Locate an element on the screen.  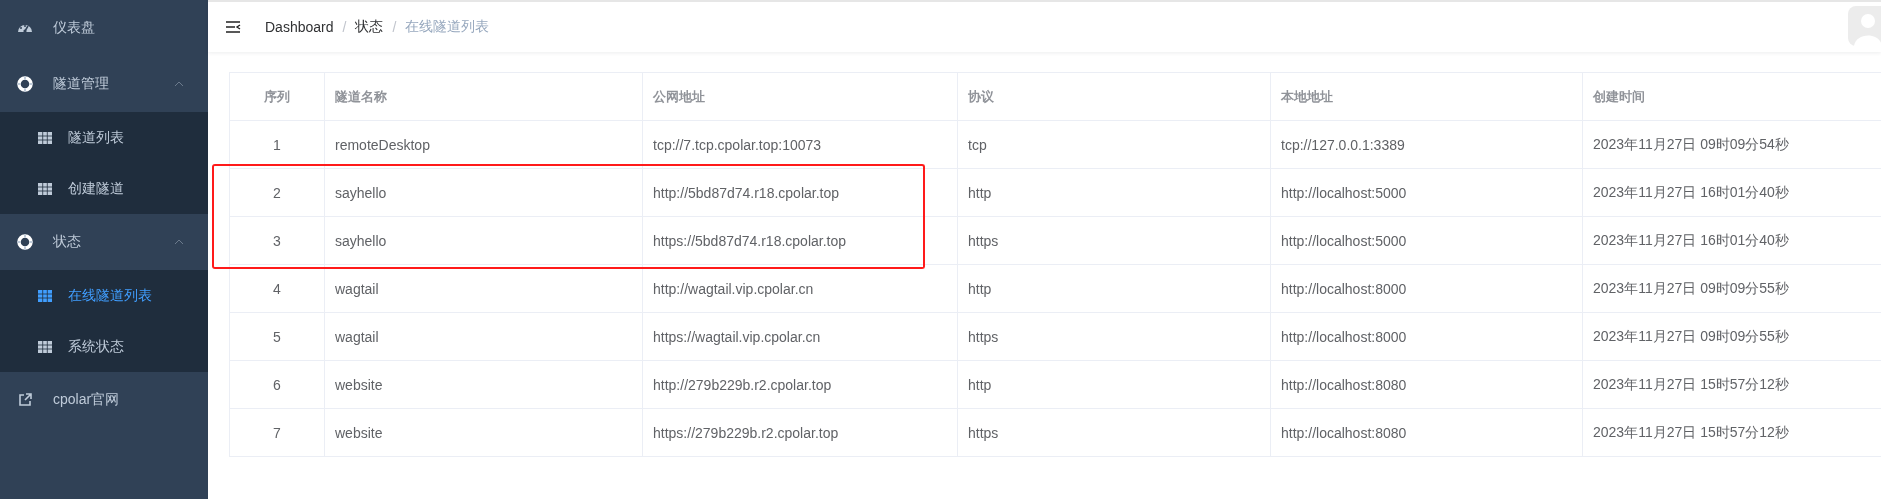
table-cell: https://279b229b.r2.cpolar.top is located at coordinates (800, 432).